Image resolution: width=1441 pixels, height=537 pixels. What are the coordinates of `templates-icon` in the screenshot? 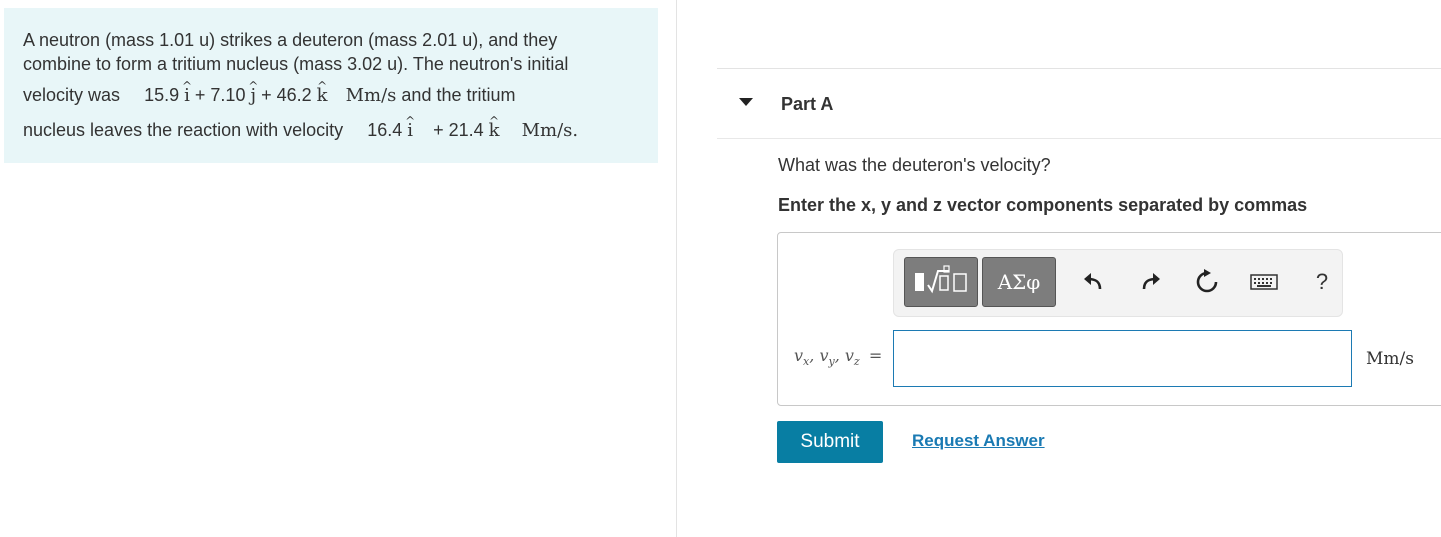 It's located at (941, 279).